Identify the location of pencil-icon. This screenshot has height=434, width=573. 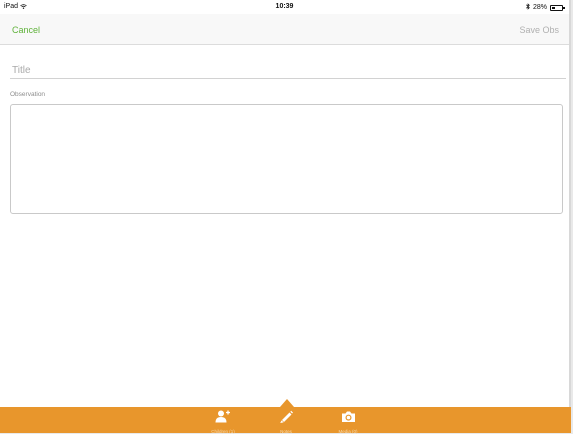
(286, 417).